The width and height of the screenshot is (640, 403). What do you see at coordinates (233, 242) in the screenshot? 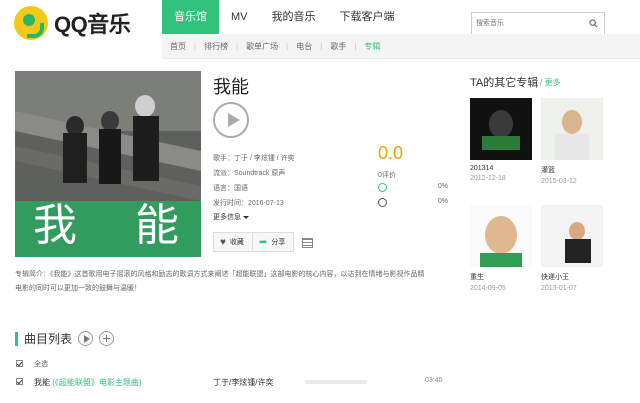
I see `collect-button: ♥ 收藏` at bounding box center [233, 242].